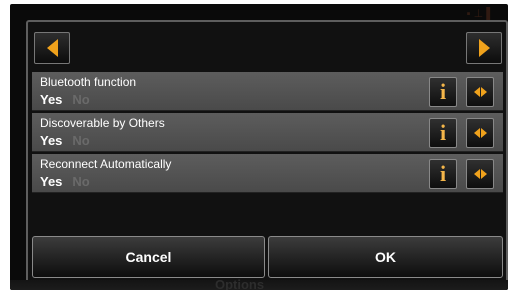 The width and height of the screenshot is (511, 290). I want to click on arrow-right-icon, so click(484, 48).